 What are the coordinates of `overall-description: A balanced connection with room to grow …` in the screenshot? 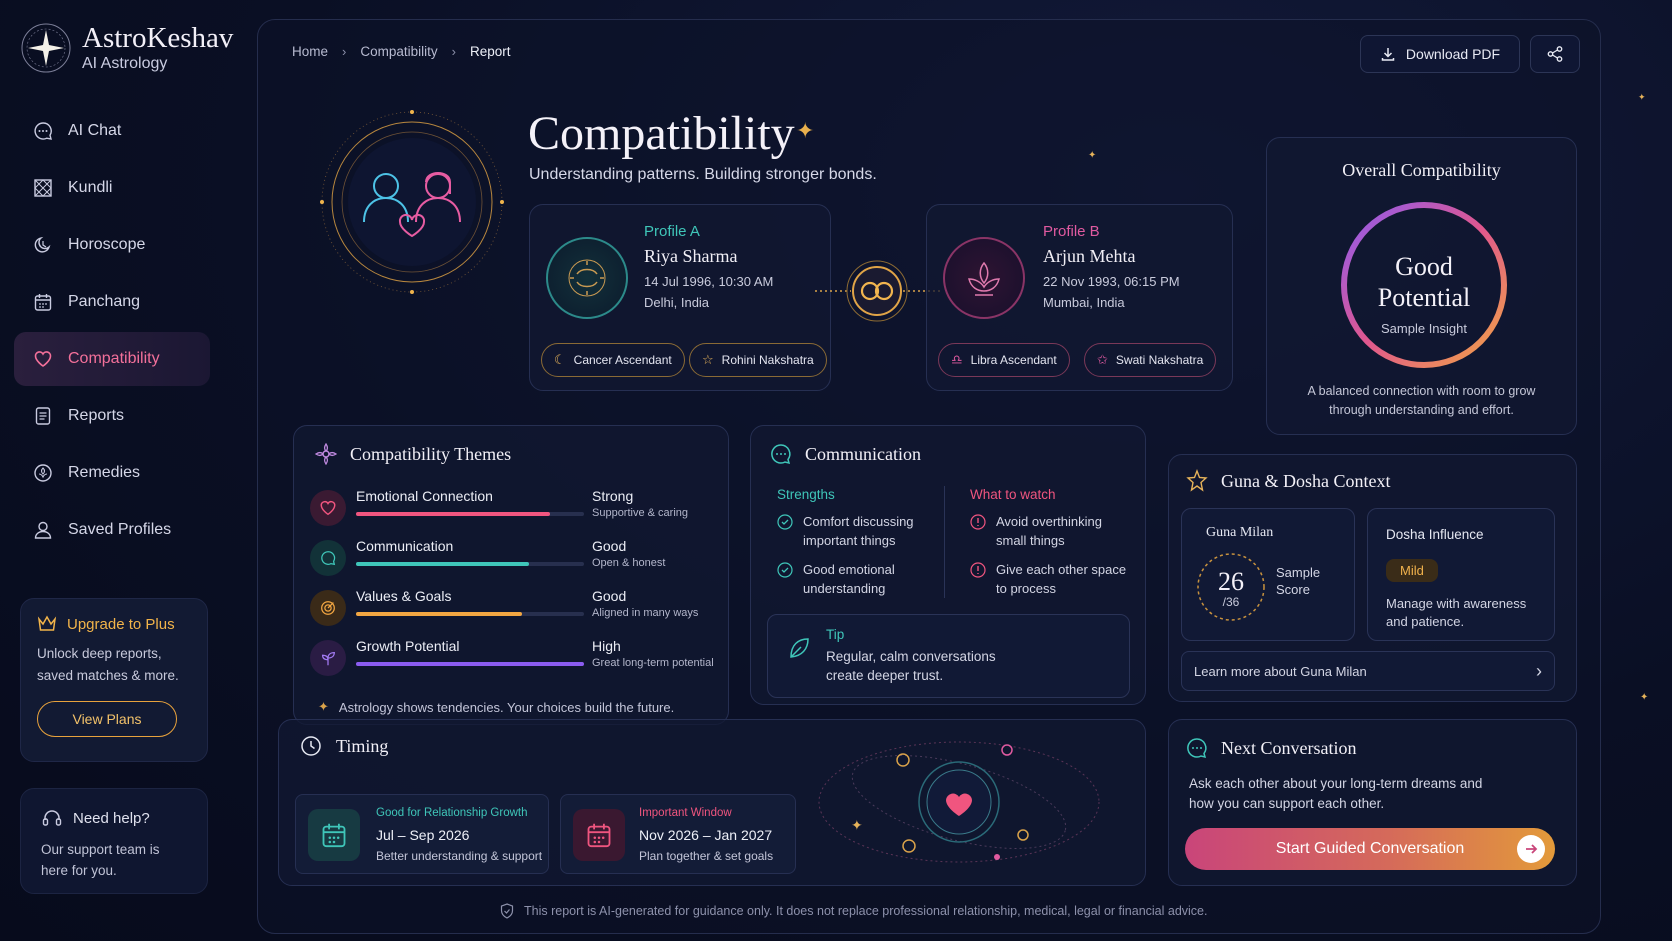 It's located at (1421, 400).